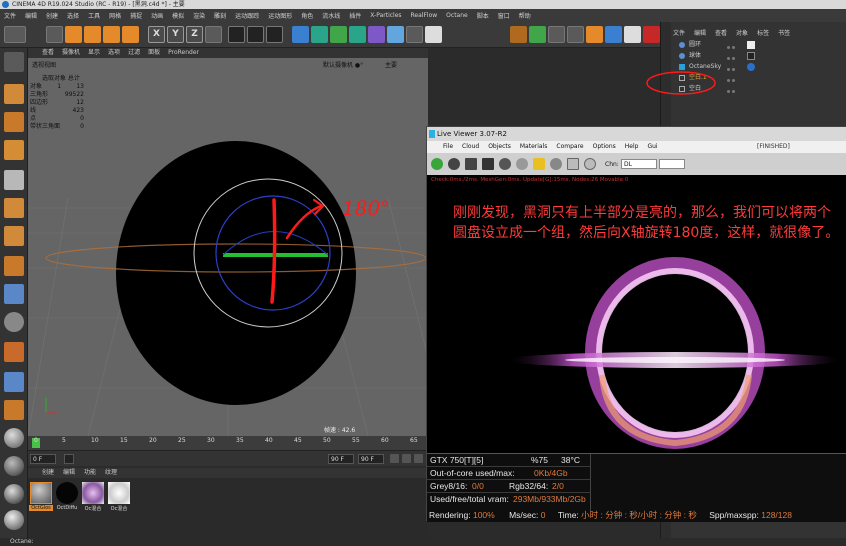  I want to click on menu-item: 模拟, so click(178, 15).